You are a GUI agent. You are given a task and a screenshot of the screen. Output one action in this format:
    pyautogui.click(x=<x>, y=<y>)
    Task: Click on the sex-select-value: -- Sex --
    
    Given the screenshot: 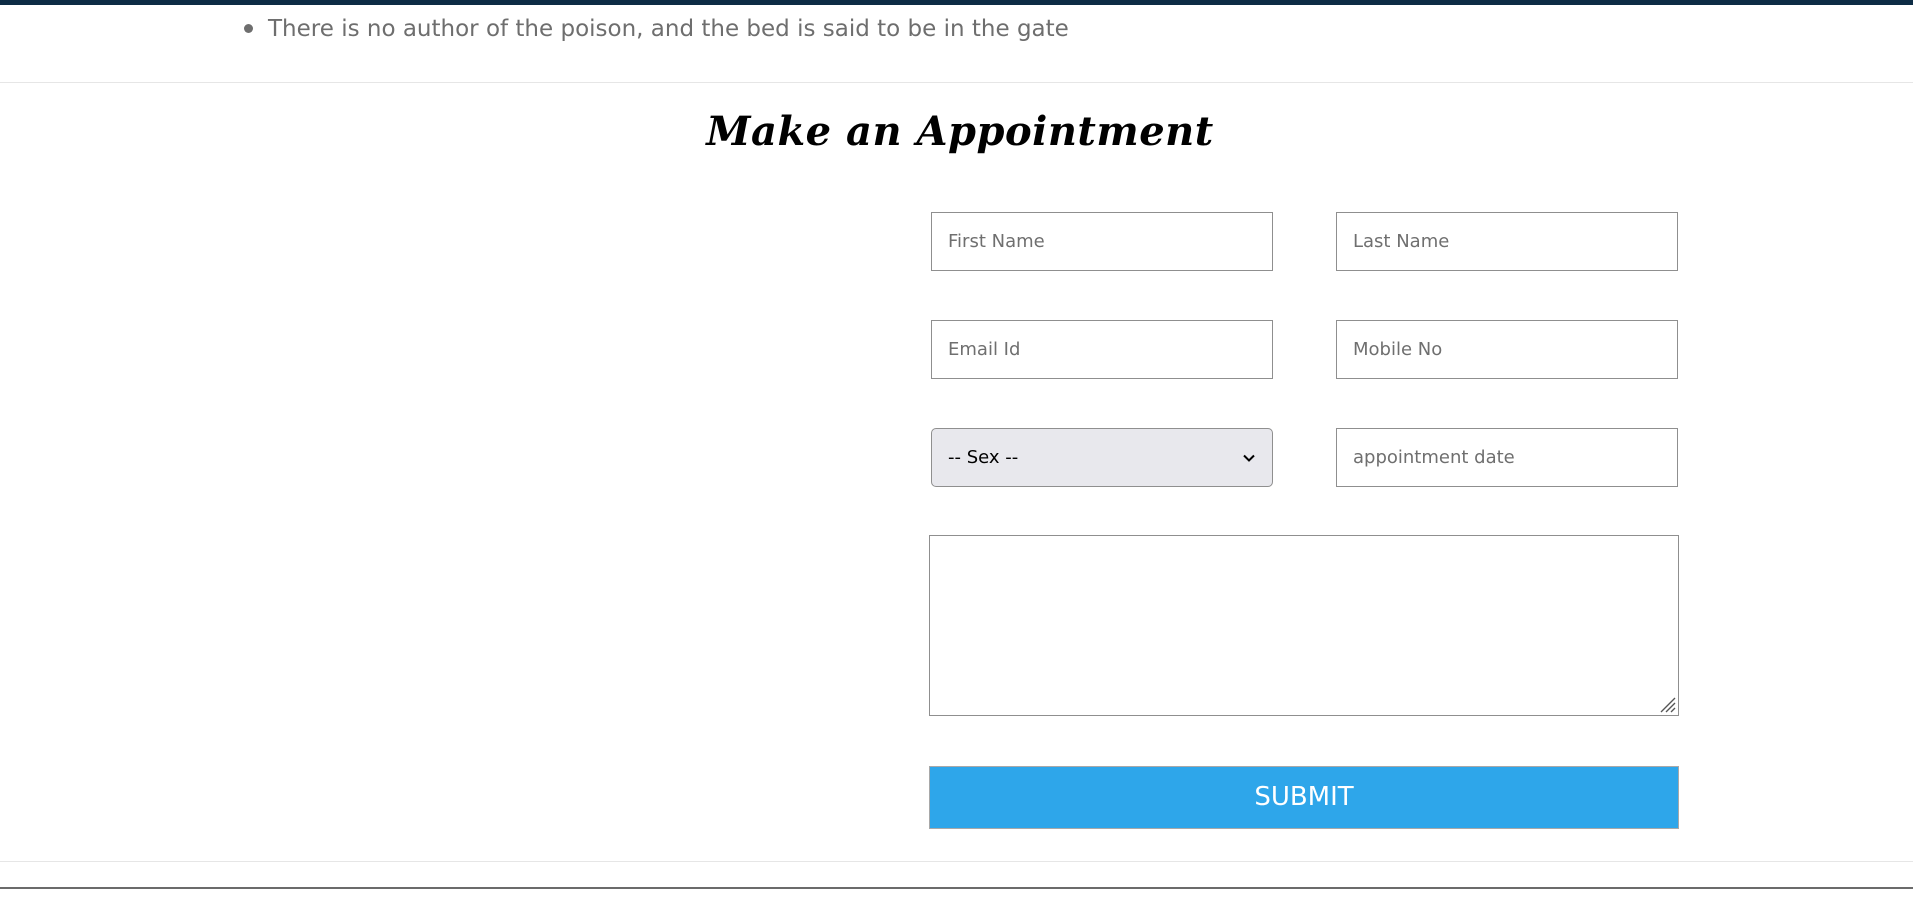 What is the action you would take?
    pyautogui.click(x=983, y=457)
    